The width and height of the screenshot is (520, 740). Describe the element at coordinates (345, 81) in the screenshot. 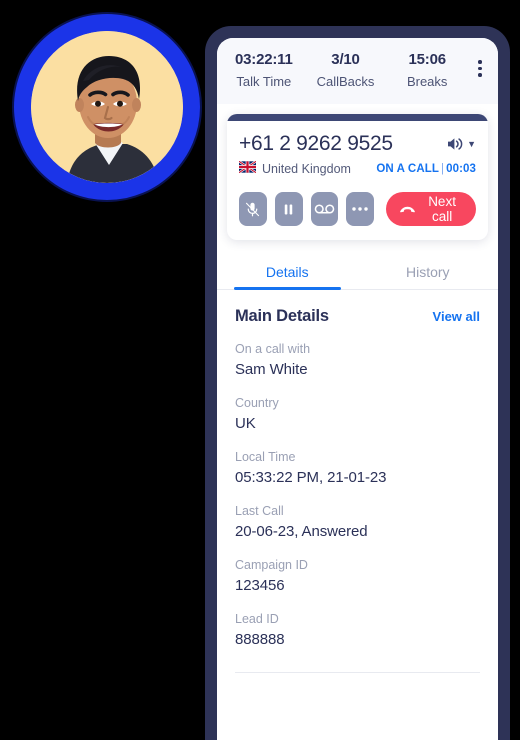

I see `stat-label: CallBacks` at that location.